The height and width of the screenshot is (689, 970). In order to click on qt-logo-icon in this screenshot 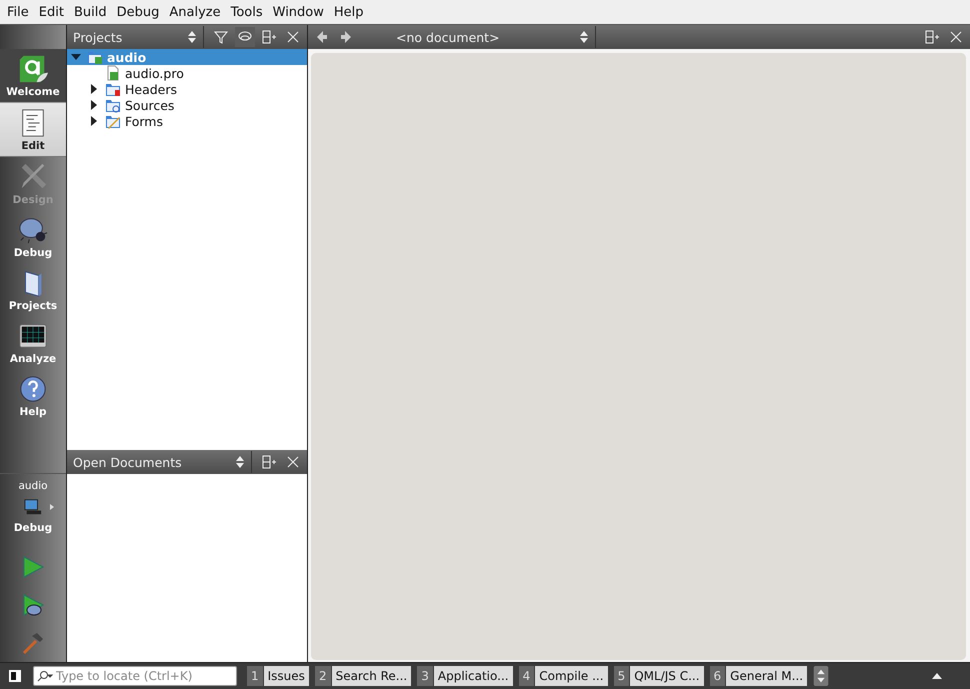, I will do `click(33, 69)`.